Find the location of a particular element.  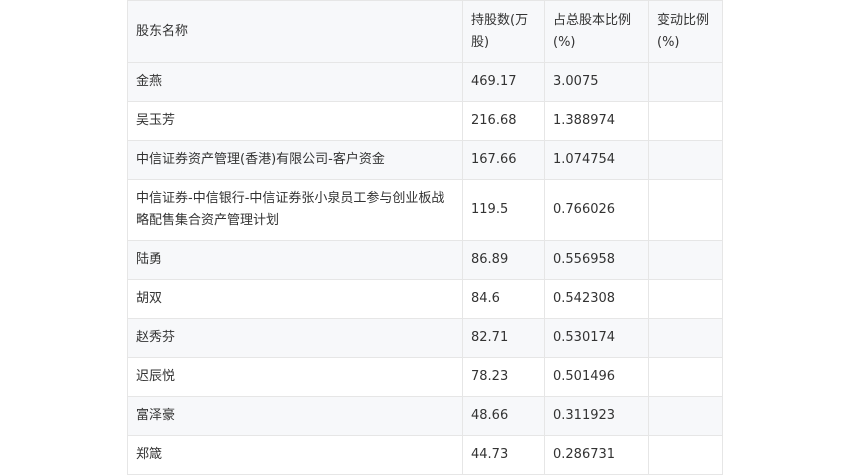

header-ratio: 占总股本比例(%) is located at coordinates (596, 31).